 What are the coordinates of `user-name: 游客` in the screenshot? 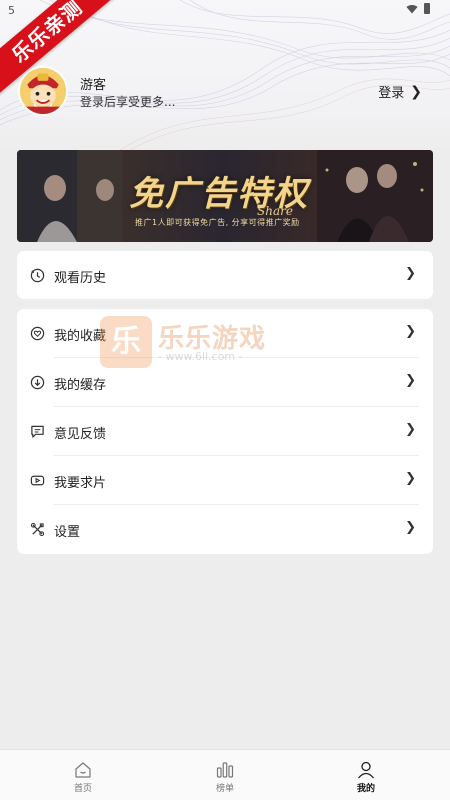 It's located at (93, 85).